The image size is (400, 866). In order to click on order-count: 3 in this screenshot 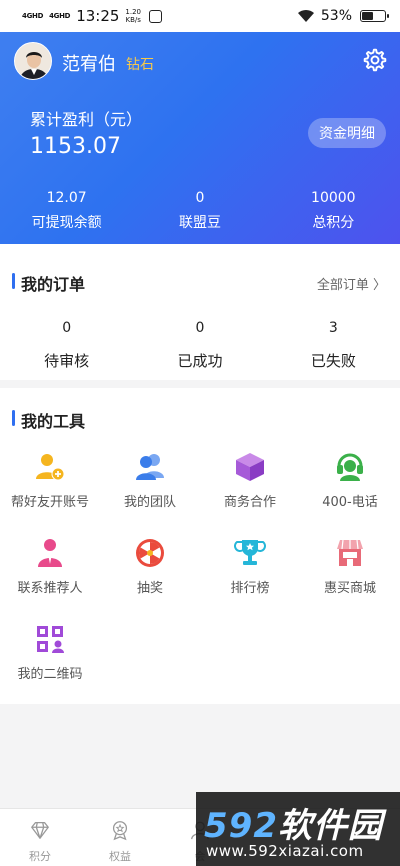, I will do `click(333, 328)`.